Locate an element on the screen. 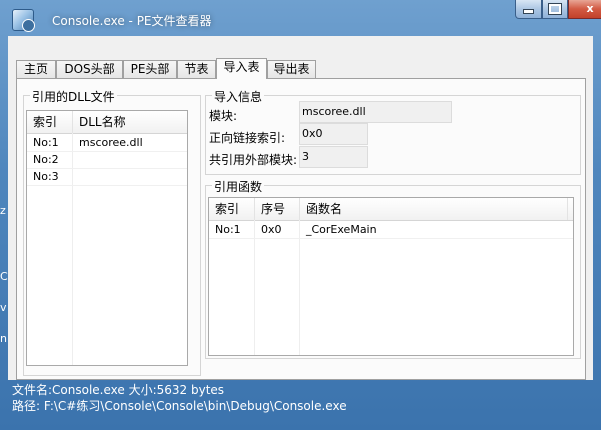  functions-list-header: 索引 序号 函数名 is located at coordinates (391, 209).